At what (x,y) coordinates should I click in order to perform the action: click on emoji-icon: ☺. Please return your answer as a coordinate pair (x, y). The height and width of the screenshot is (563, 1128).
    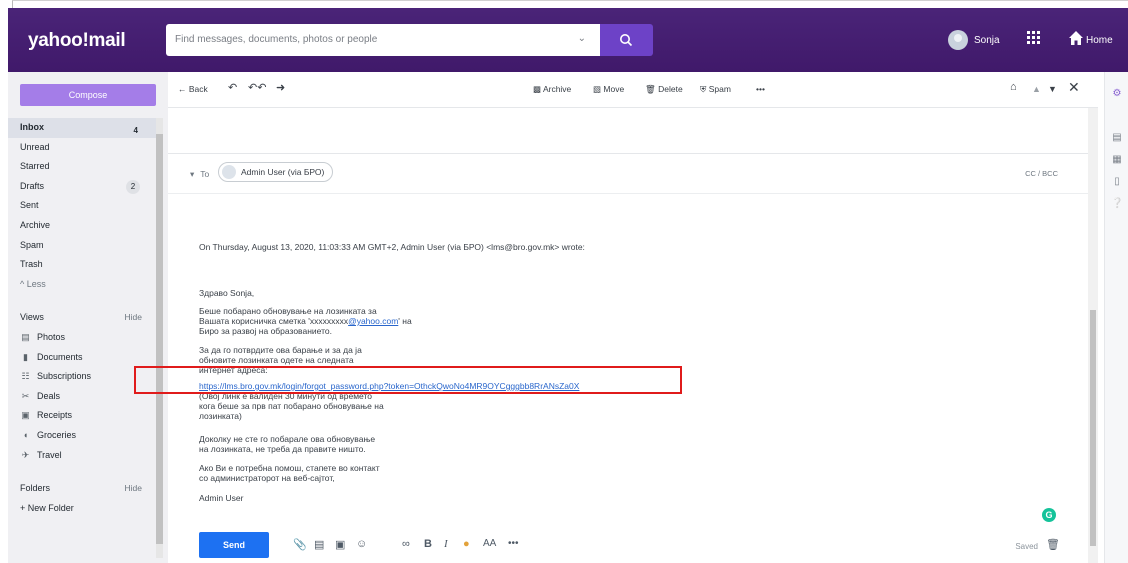
    Looking at the image, I should click on (361, 544).